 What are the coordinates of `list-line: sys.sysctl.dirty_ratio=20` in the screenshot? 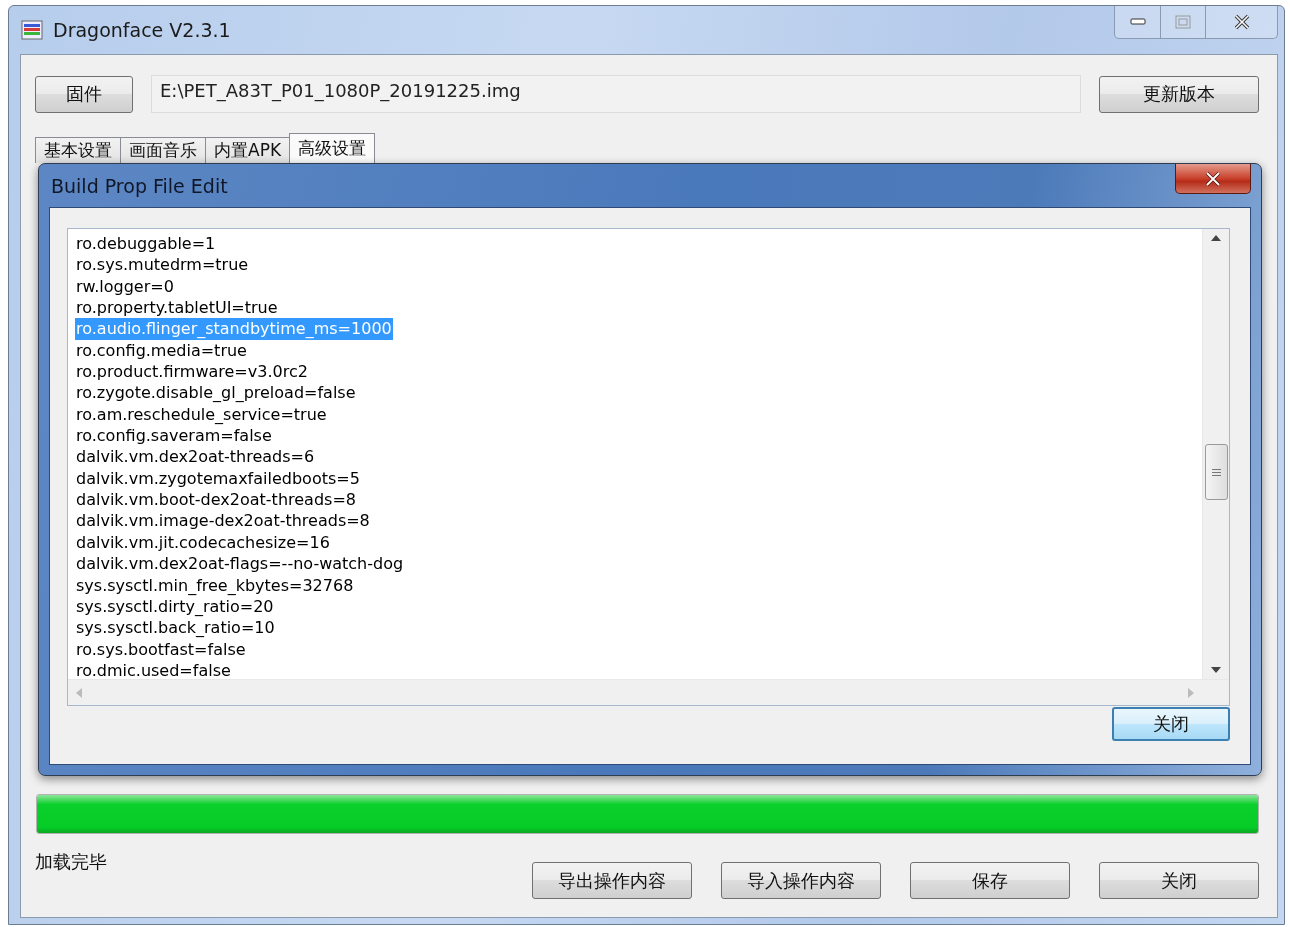 It's located at (175, 606).